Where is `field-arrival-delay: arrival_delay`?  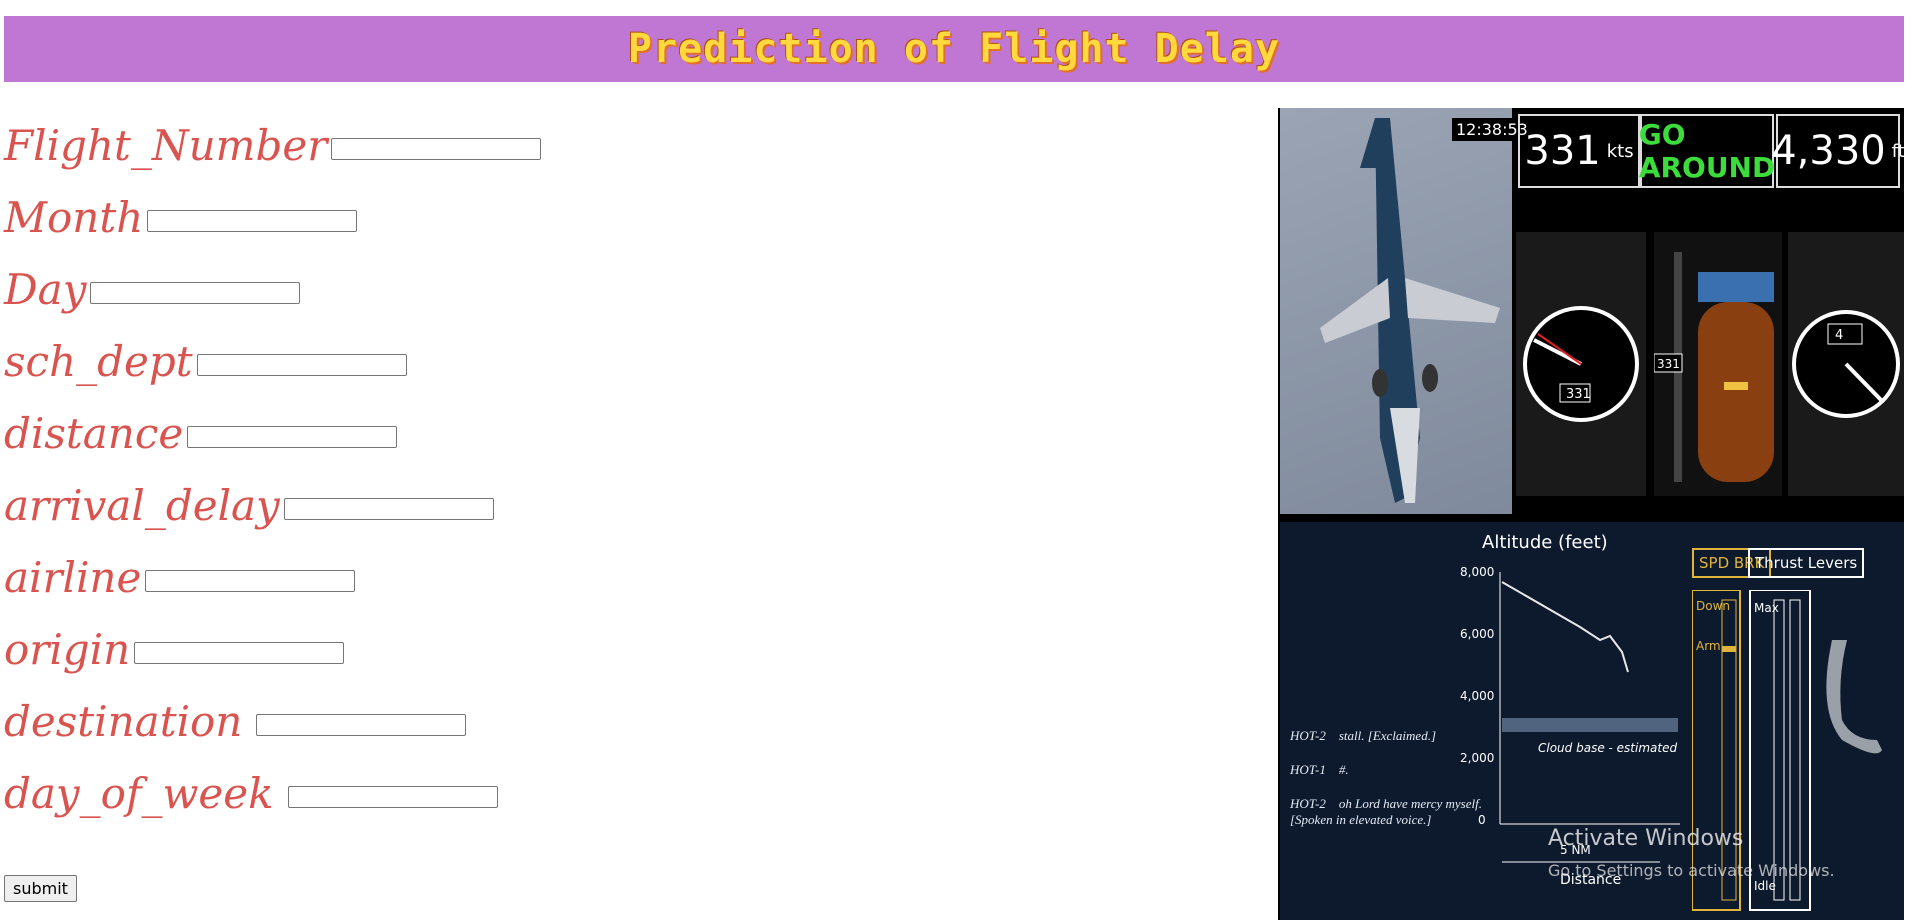
field-arrival-delay: arrival_delay is located at coordinates (272, 506).